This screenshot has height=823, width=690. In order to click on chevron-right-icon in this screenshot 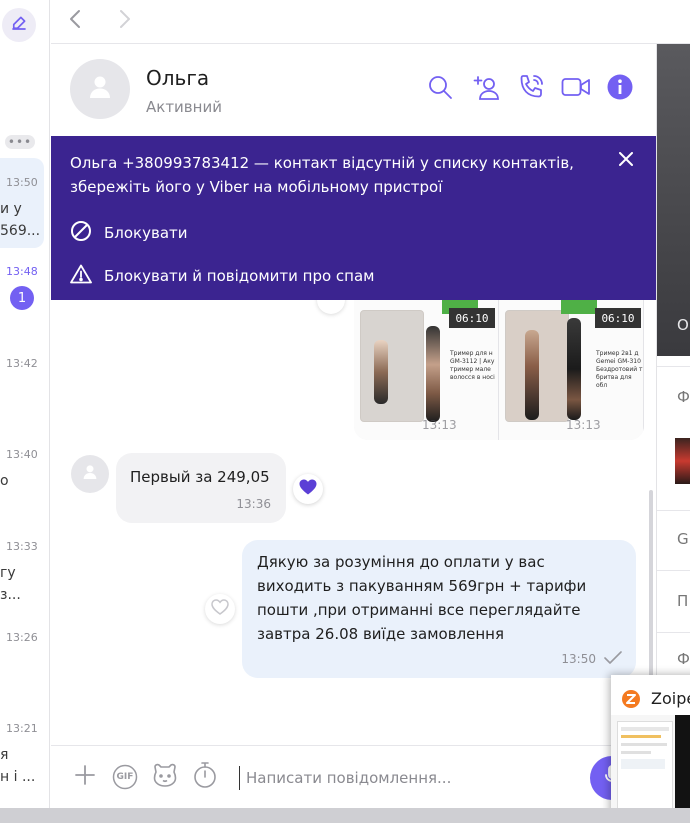, I will do `click(124, 21)`.